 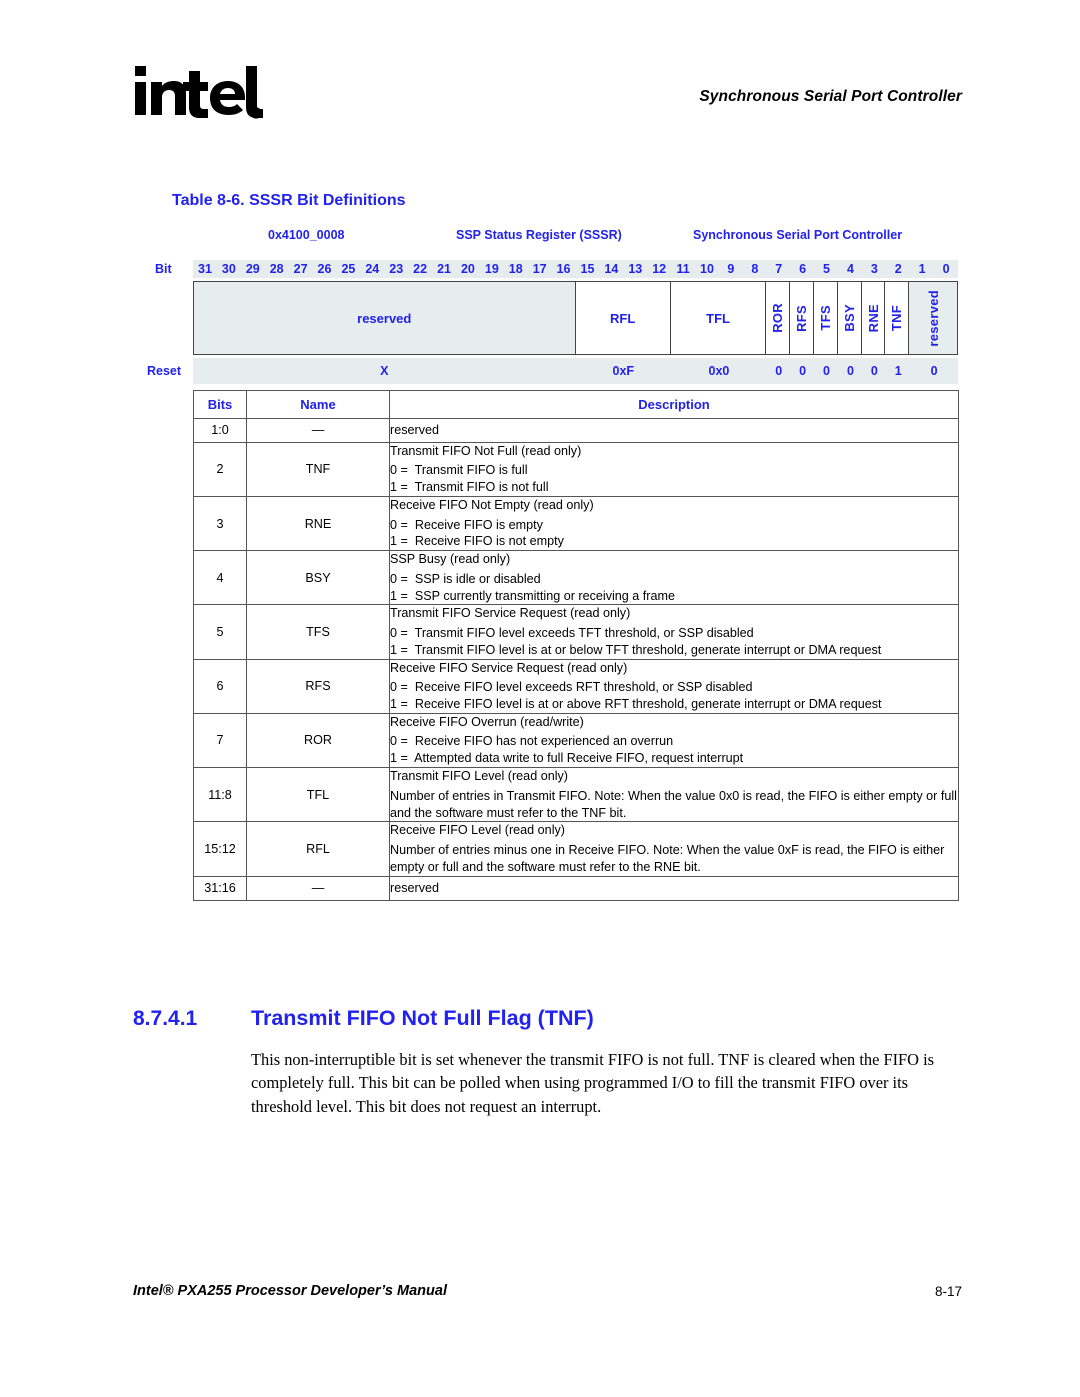 I want to click on bit-number-17: 17, so click(x=539, y=269).